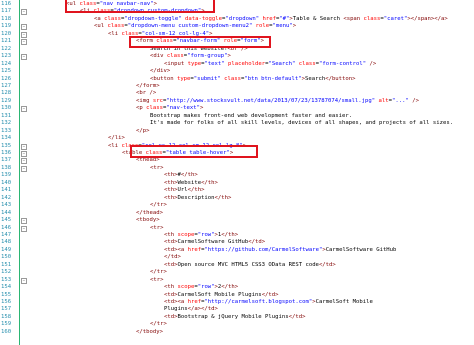 This screenshot has width=474, height=345. What do you see at coordinates (6, 93) in the screenshot?
I see `line-number: 128` at bounding box center [6, 93].